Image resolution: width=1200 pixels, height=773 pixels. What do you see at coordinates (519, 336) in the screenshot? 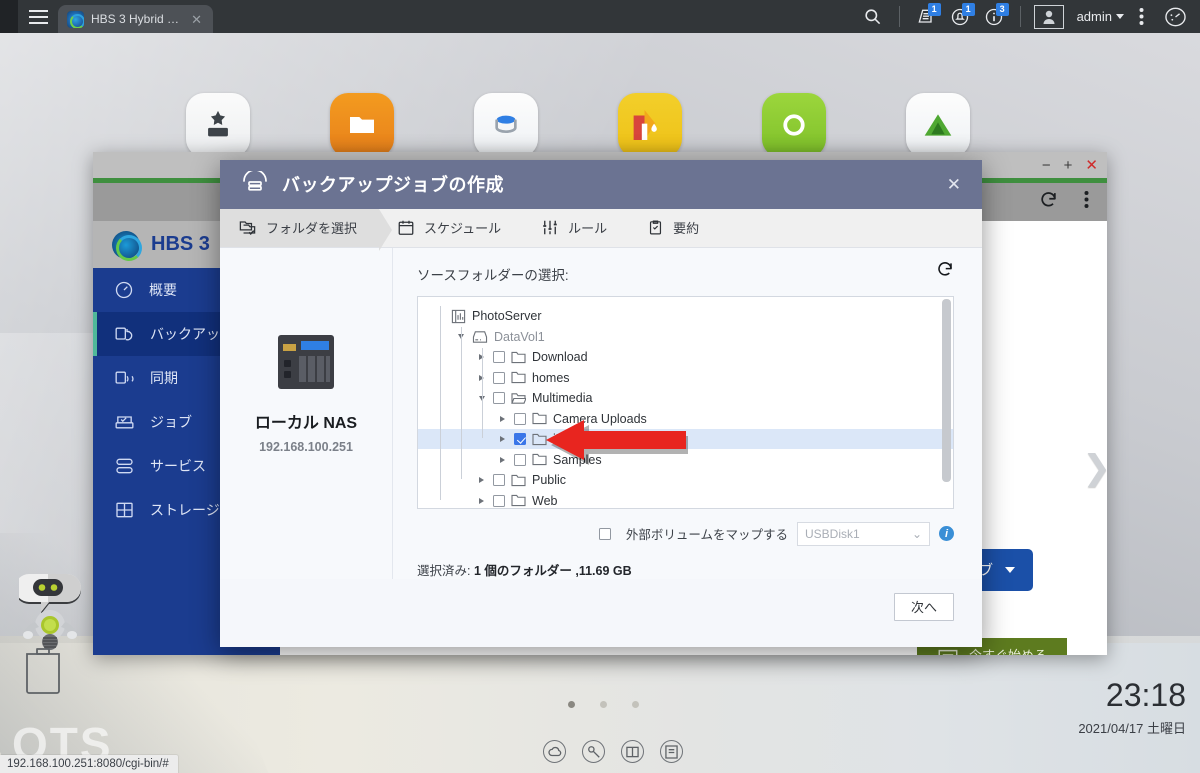
I see `tree-row-label: DataVol1` at bounding box center [519, 336].